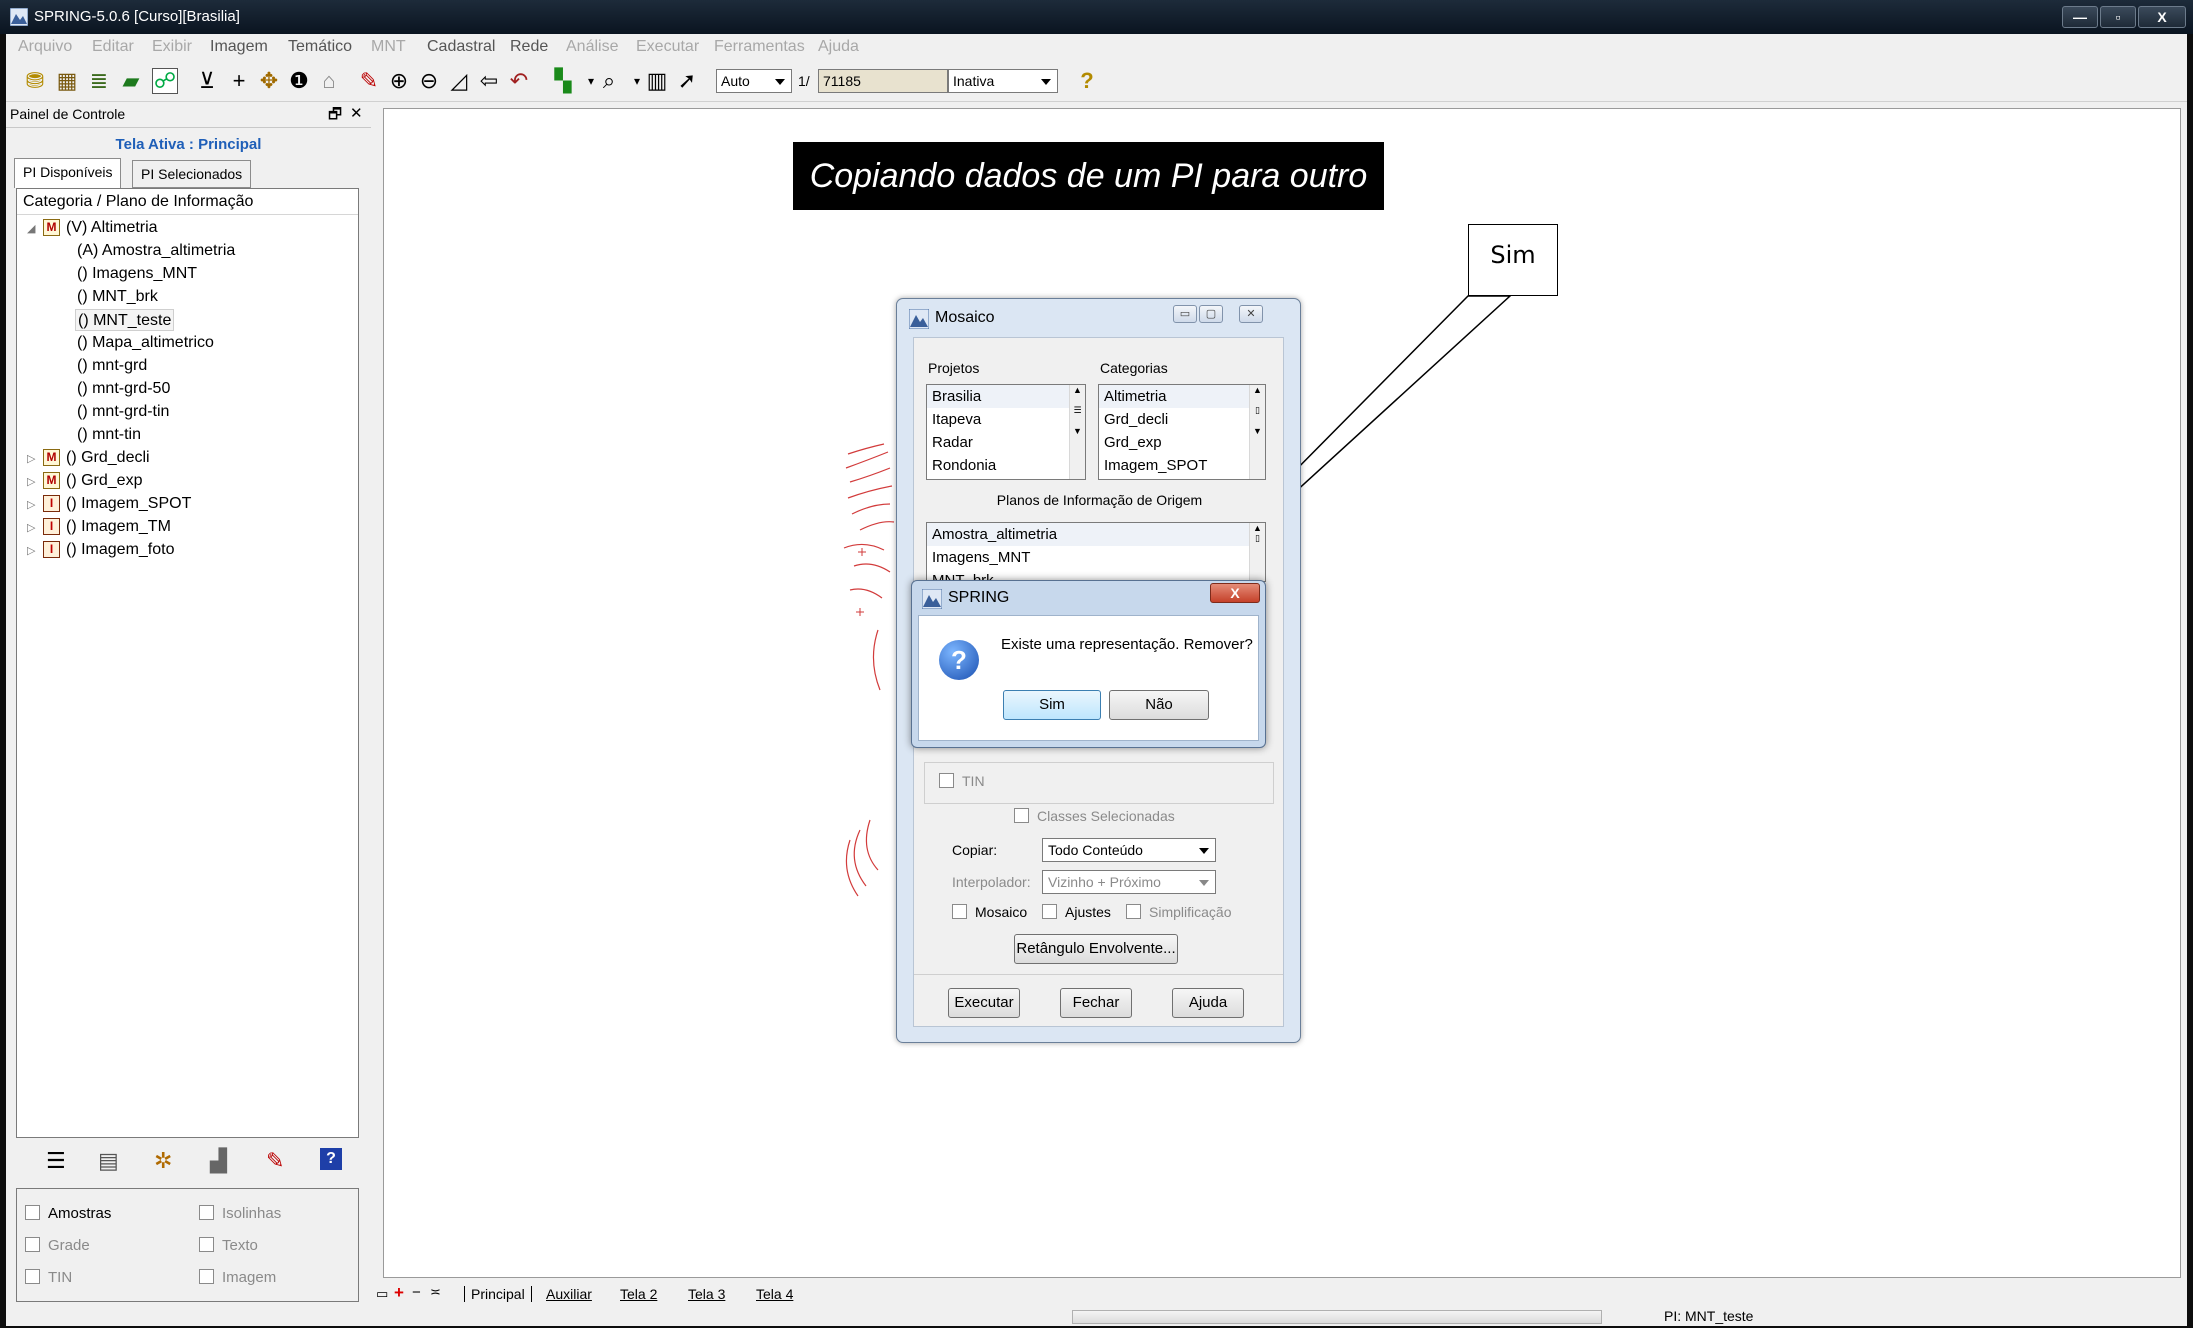 The image size is (2193, 1328). Describe the element at coordinates (984, 1003) in the screenshot. I see `executar-button: Executar` at that location.